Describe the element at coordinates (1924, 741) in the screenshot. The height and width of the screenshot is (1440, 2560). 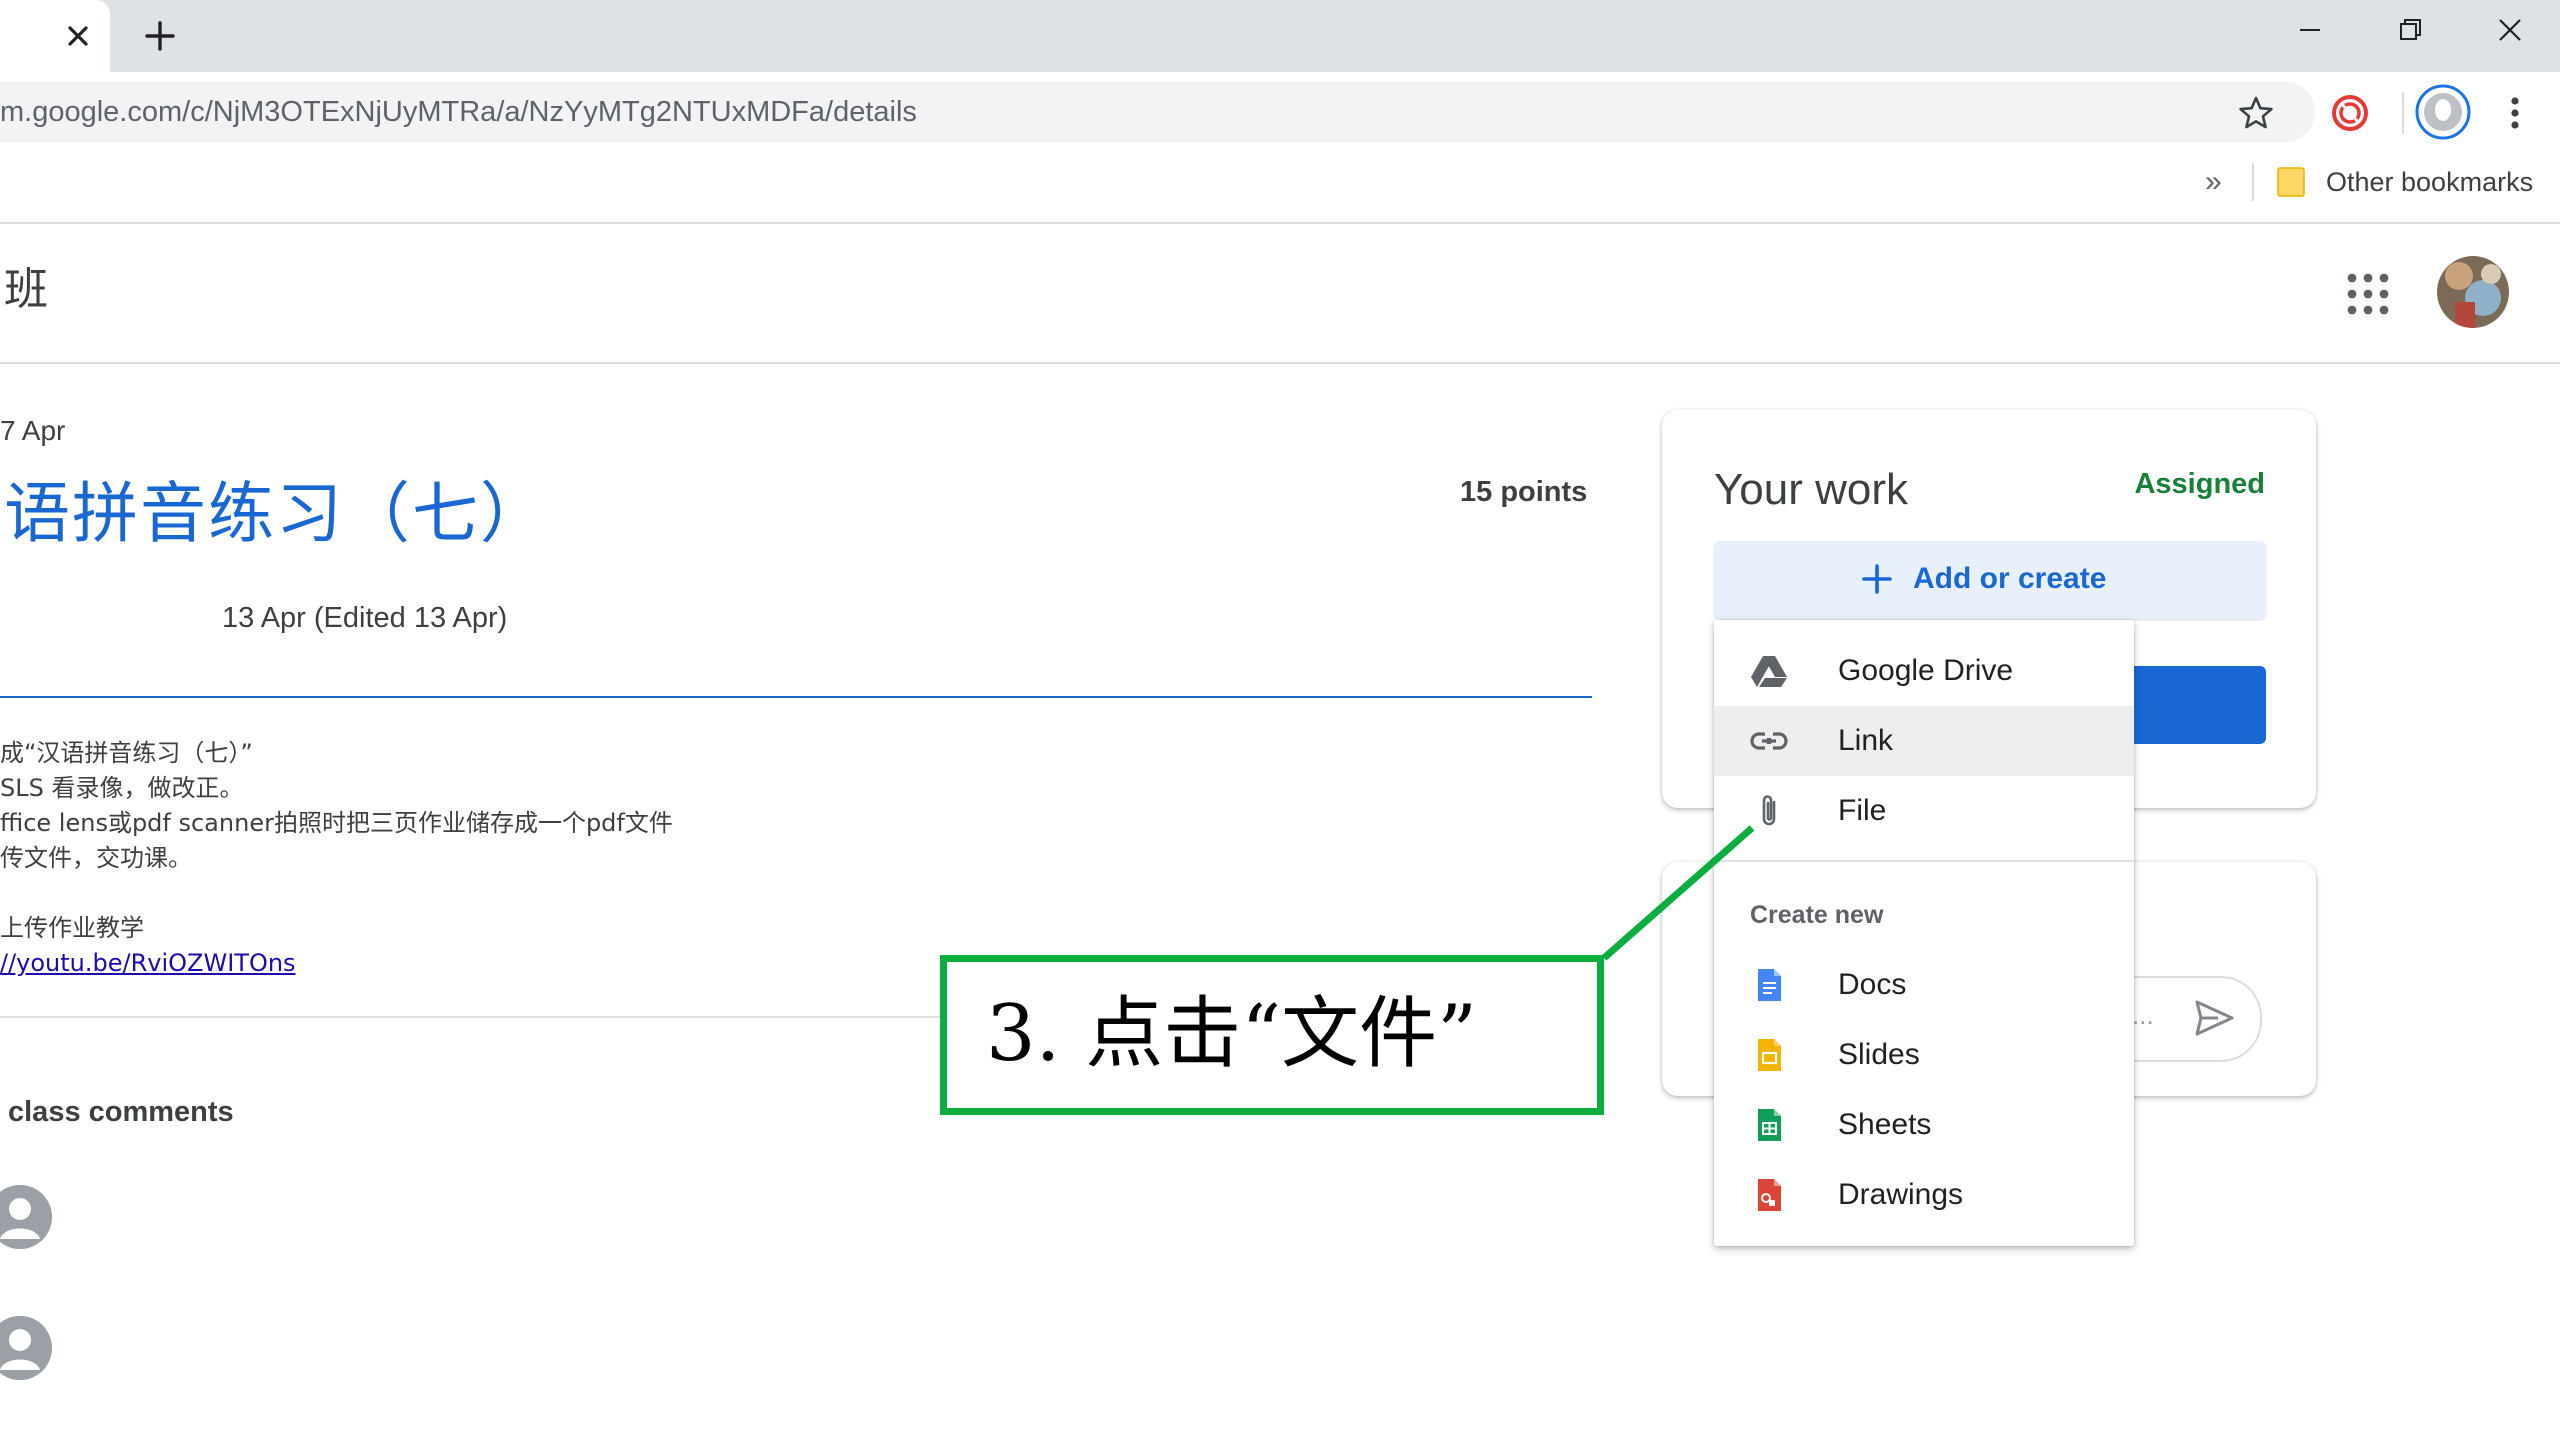
I see `menu-item-link: Link` at that location.